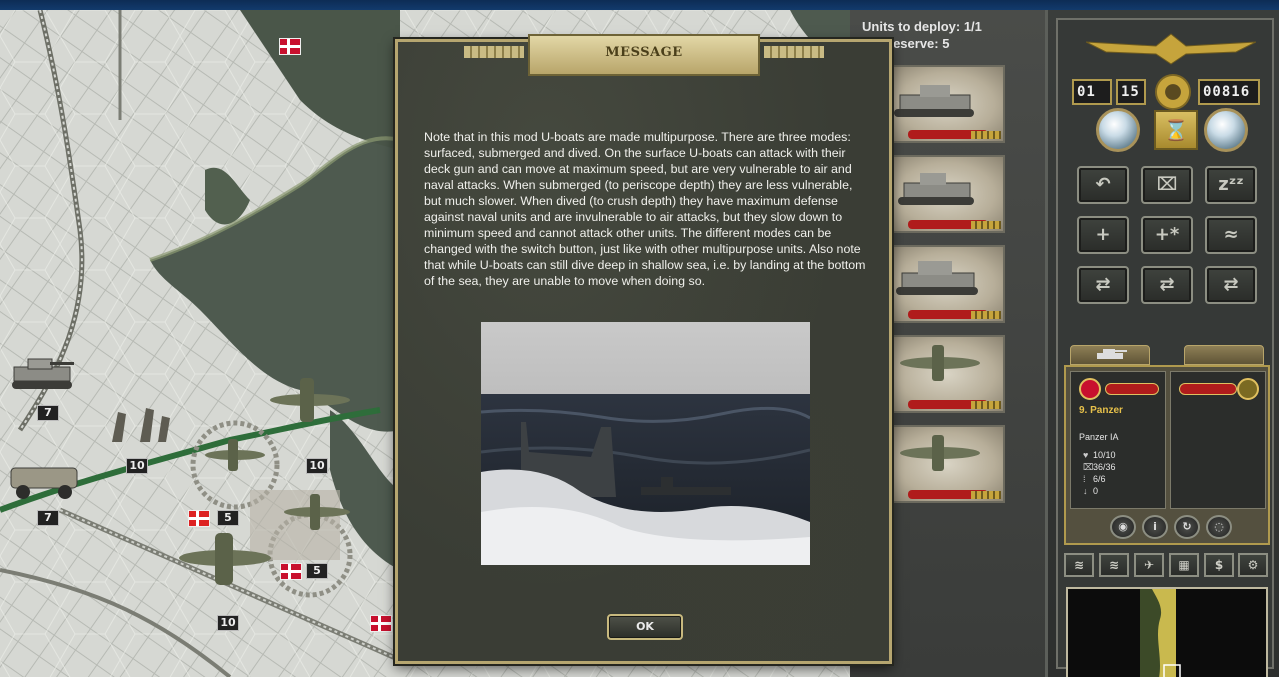 Image resolution: width=1279 pixels, height=677 pixels. Describe the element at coordinates (1103, 285) in the screenshot. I see `embark-naval-button: ⇄` at that location.